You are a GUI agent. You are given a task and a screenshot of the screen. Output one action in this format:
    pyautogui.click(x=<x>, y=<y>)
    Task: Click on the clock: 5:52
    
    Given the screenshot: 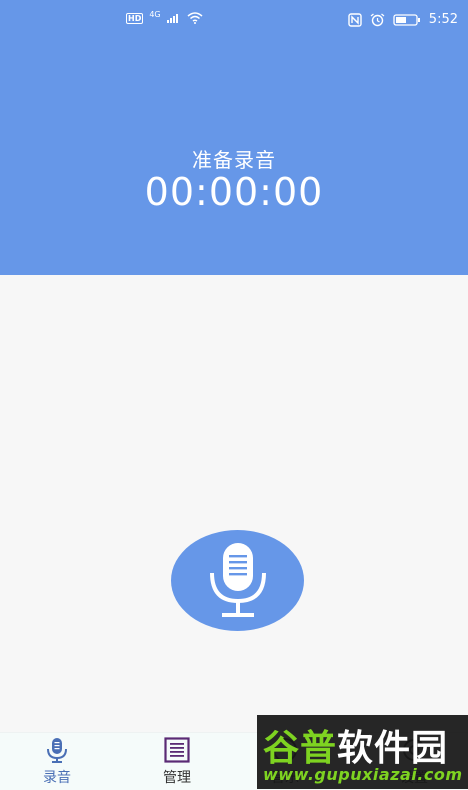 What is the action you would take?
    pyautogui.click(x=443, y=19)
    